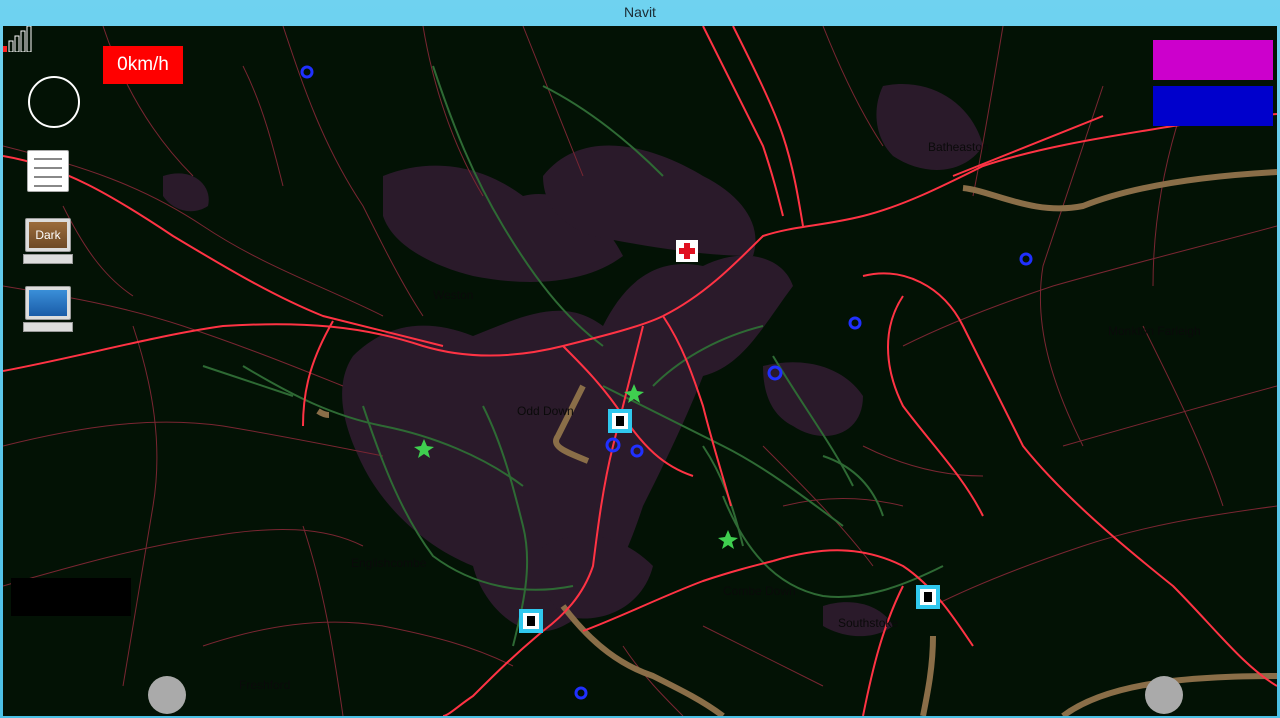 This screenshot has height=718, width=1280. I want to click on window-title: Navit, so click(640, 12).